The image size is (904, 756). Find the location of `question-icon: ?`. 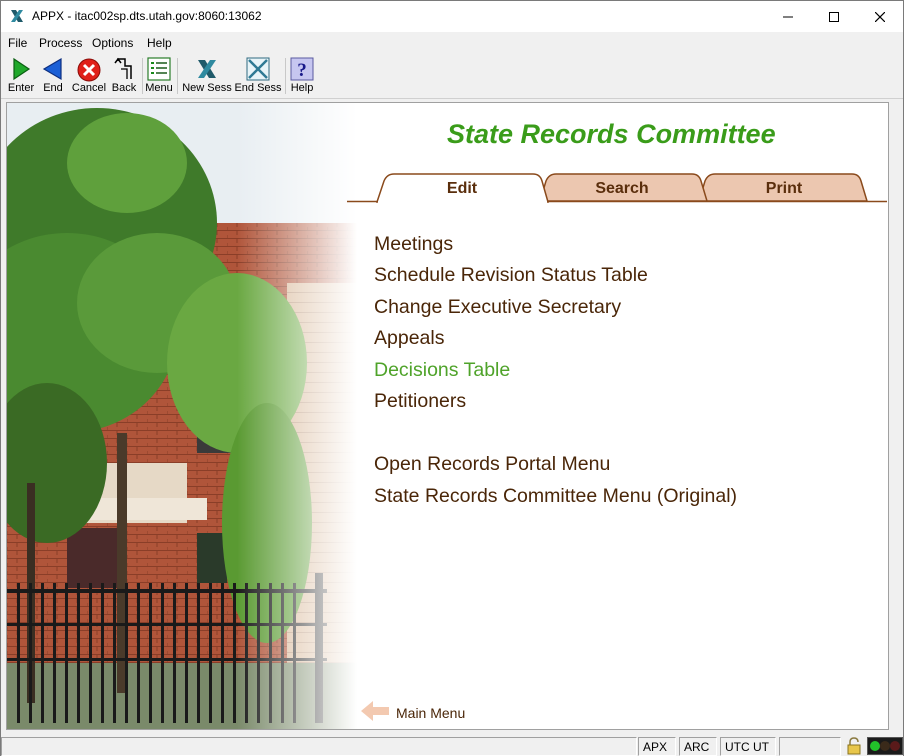

question-icon: ? is located at coordinates (302, 69).